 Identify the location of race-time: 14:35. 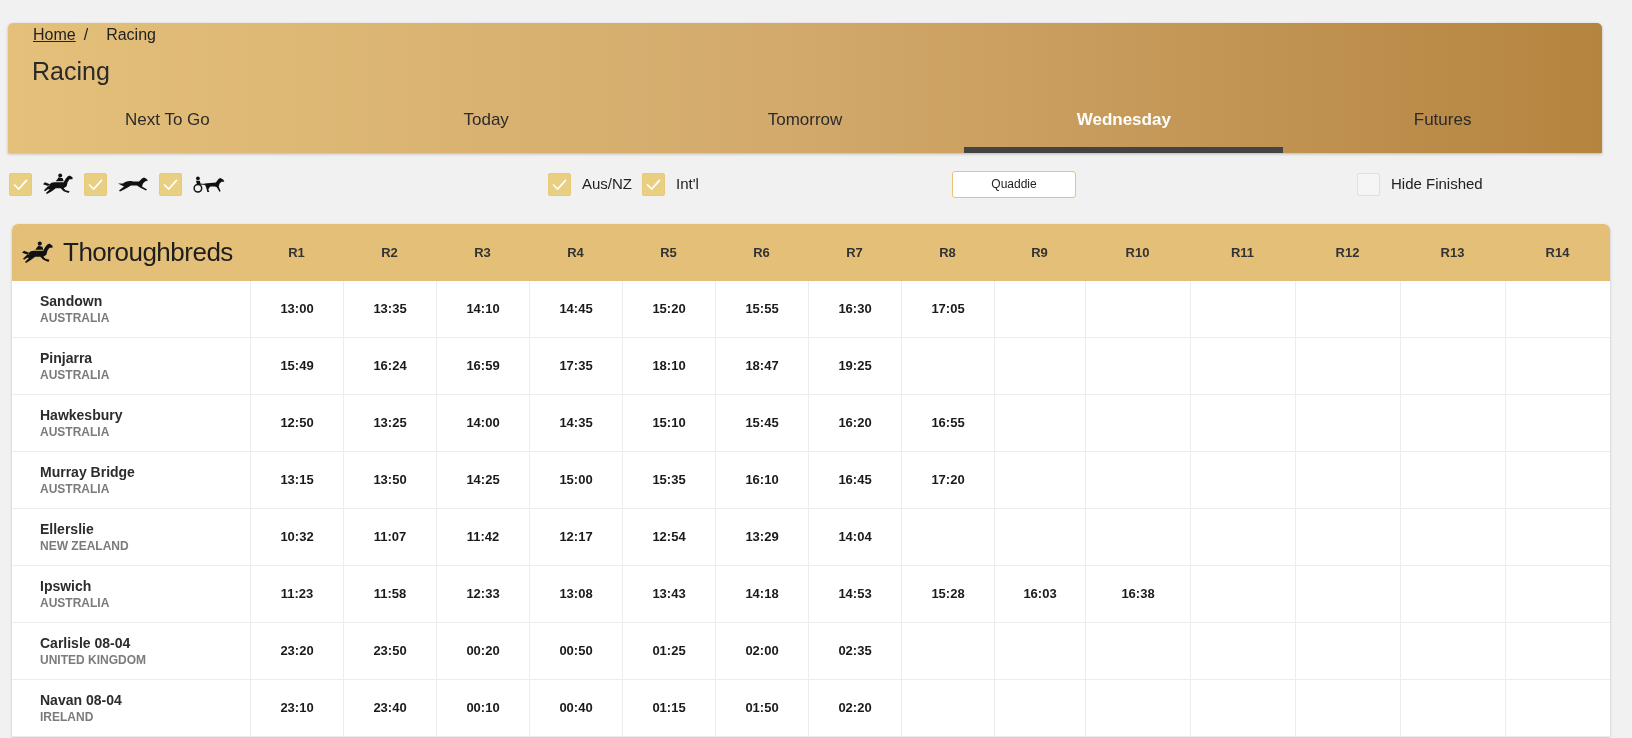
(575, 423).